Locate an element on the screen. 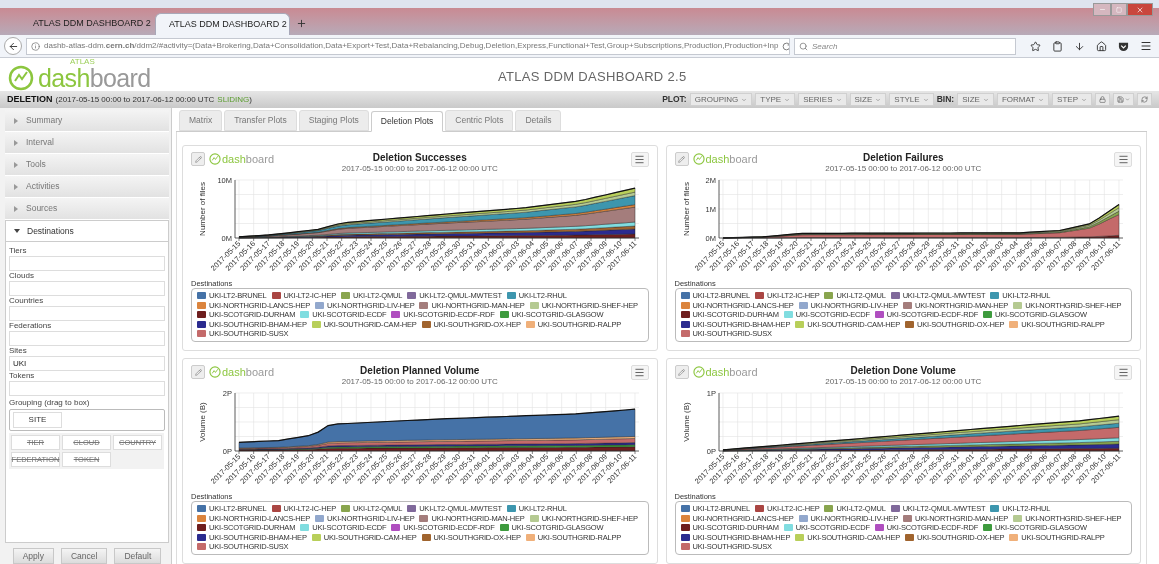  plot-menu-button: TYPE is located at coordinates (775, 99).